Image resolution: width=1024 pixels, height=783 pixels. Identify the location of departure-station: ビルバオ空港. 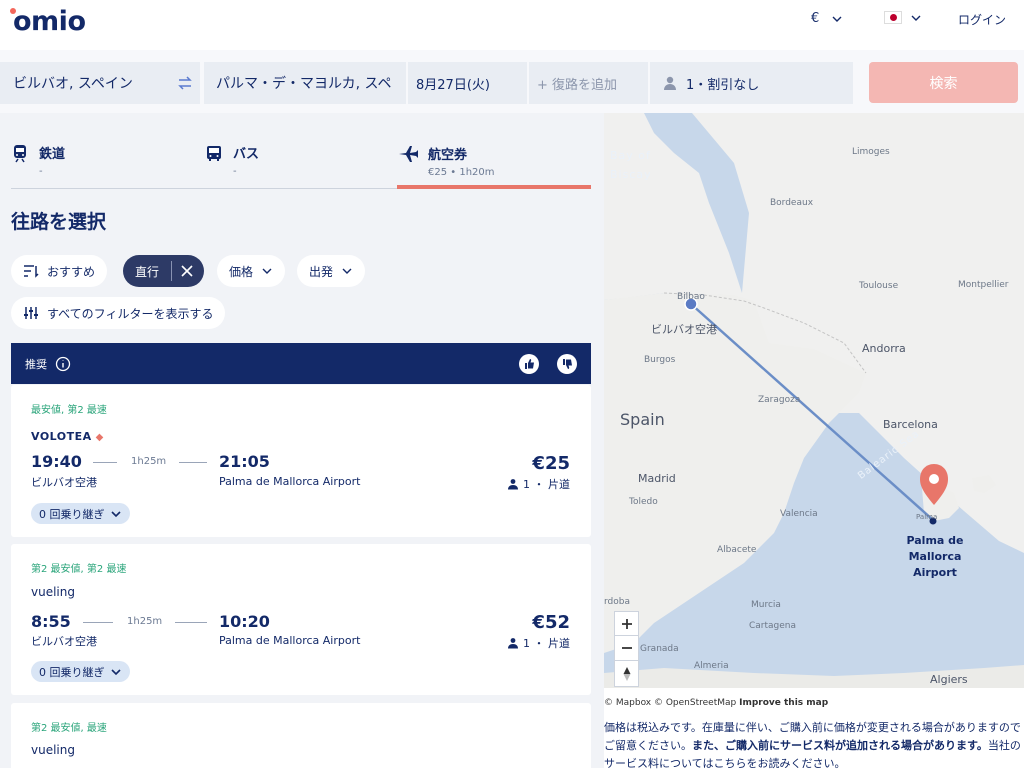
(64, 482).